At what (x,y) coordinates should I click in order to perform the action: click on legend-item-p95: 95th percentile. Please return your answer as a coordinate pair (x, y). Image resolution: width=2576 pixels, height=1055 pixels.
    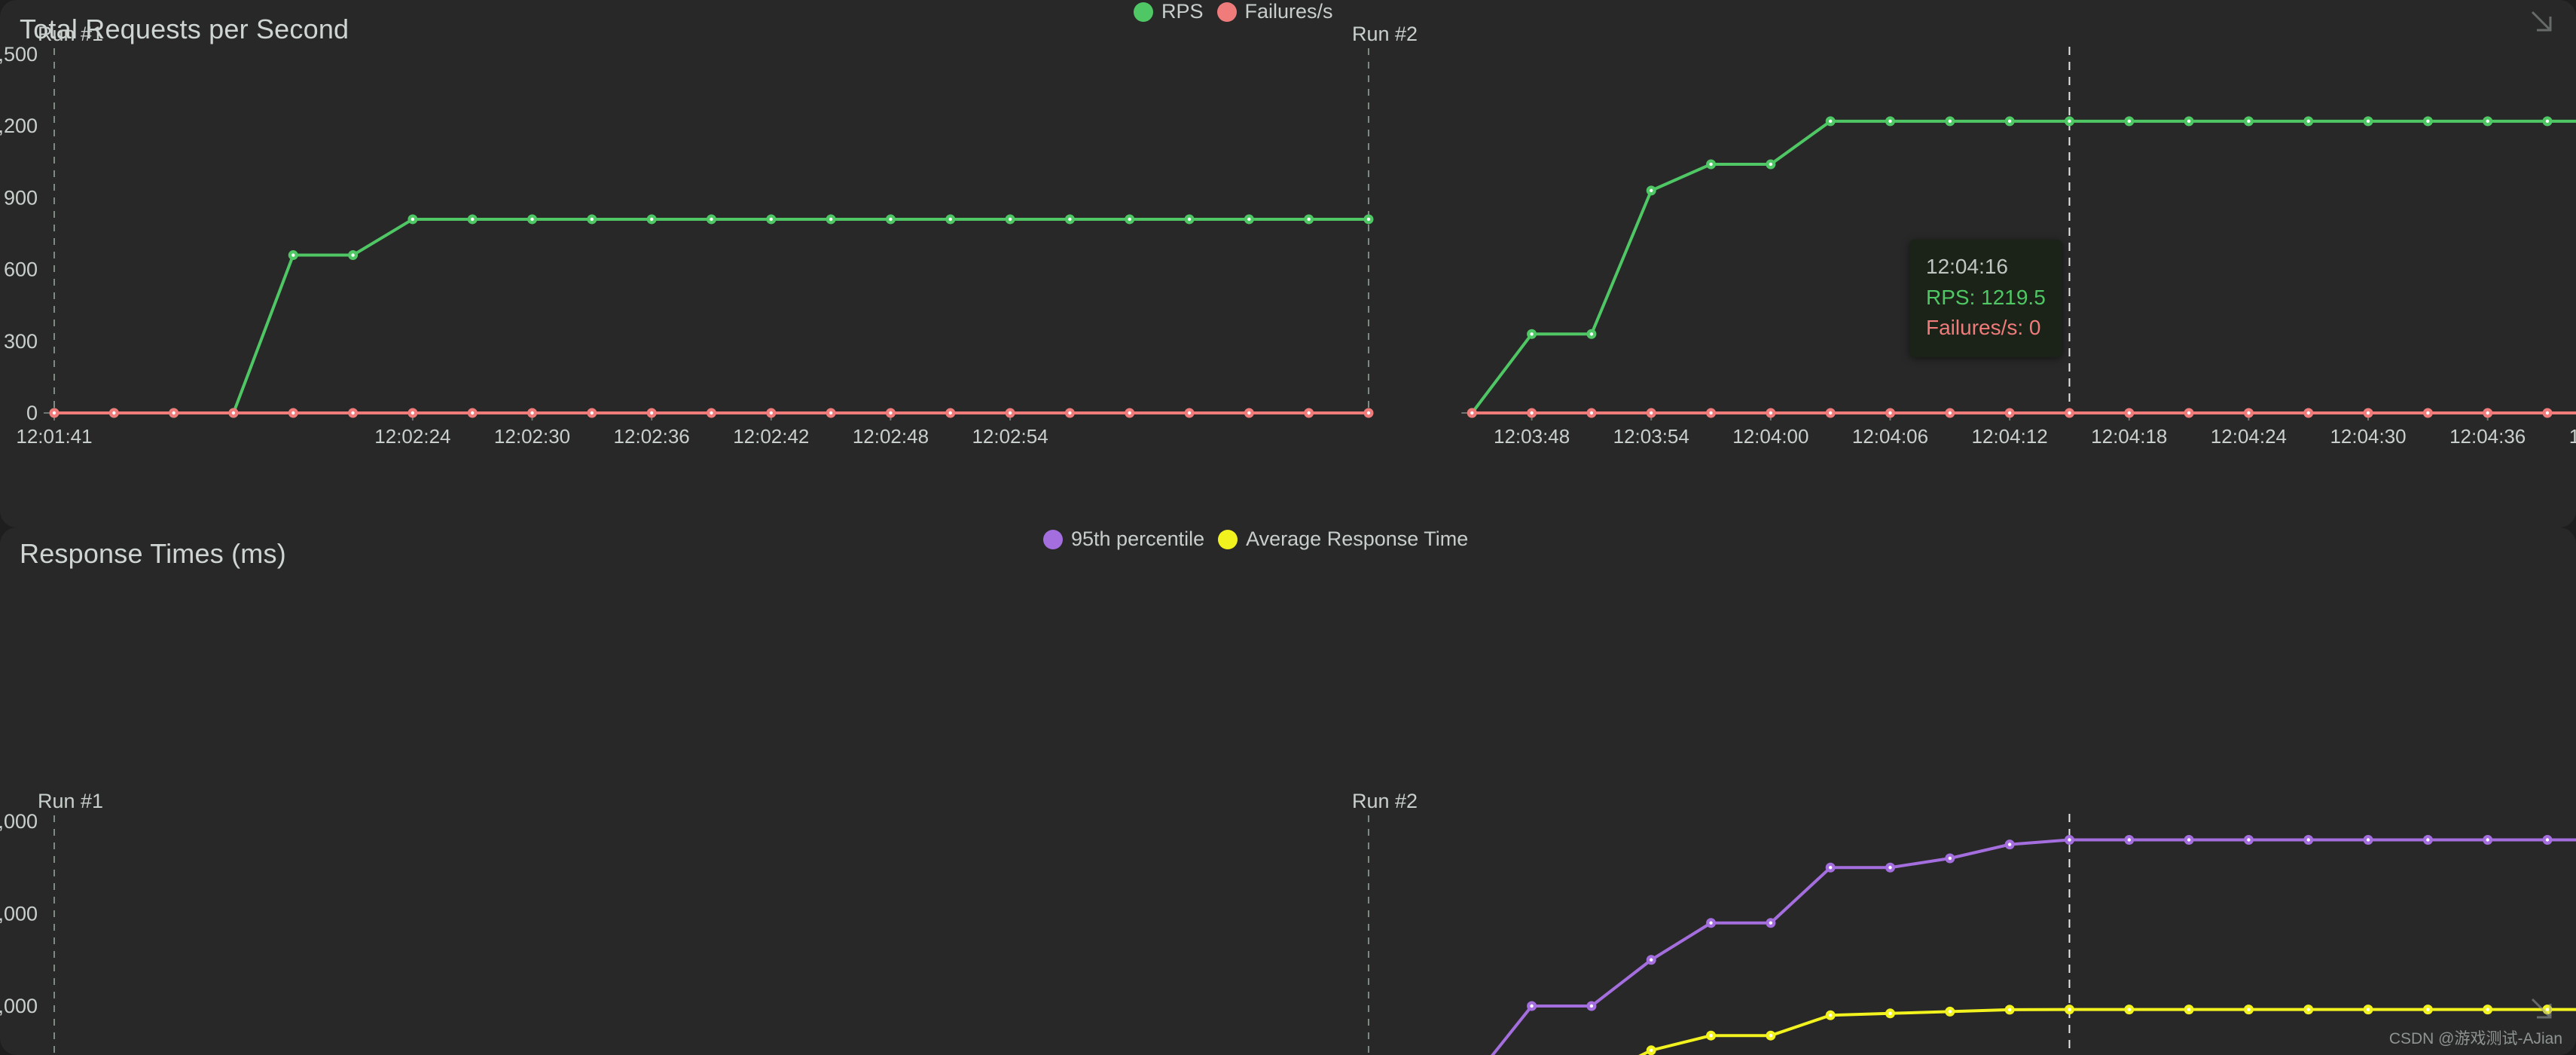
    Looking at the image, I should click on (1123, 539).